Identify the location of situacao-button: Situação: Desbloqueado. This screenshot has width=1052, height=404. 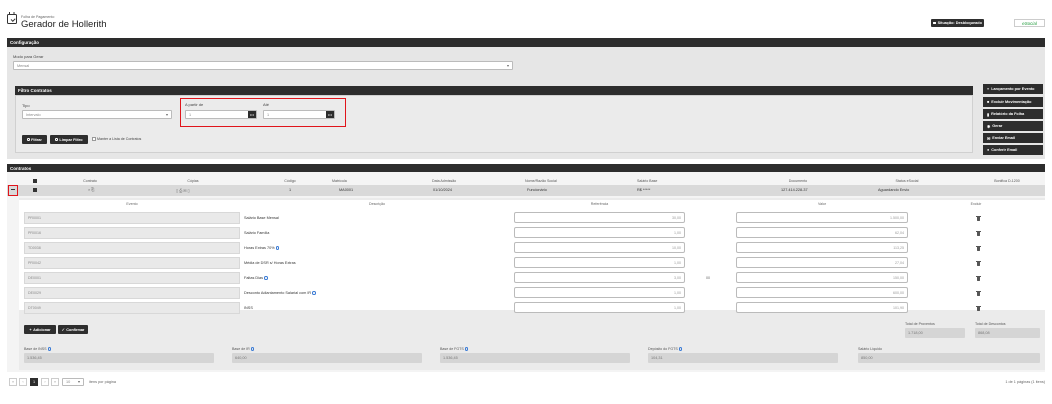
(957, 23).